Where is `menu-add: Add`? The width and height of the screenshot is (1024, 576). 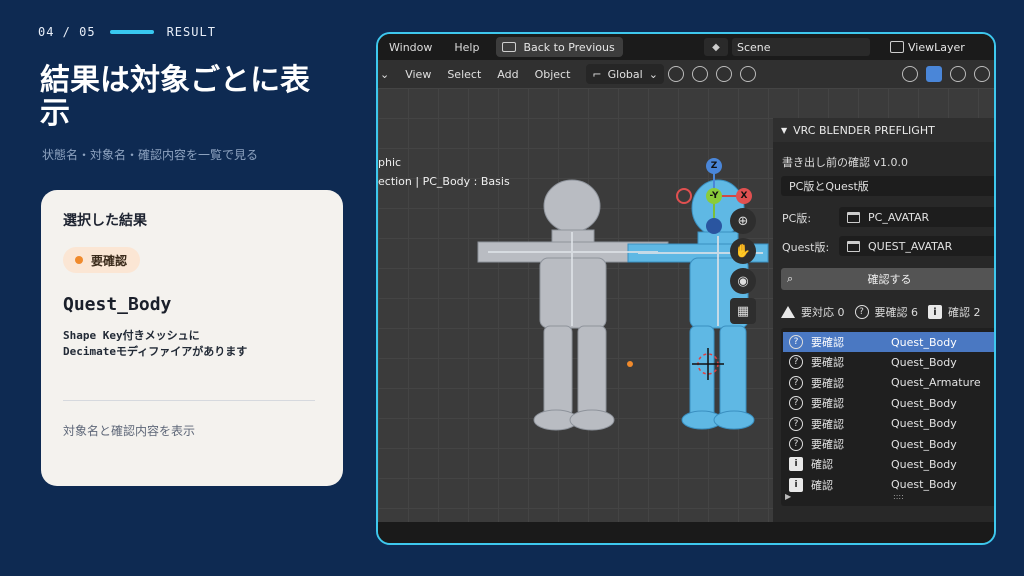 menu-add: Add is located at coordinates (507, 74).